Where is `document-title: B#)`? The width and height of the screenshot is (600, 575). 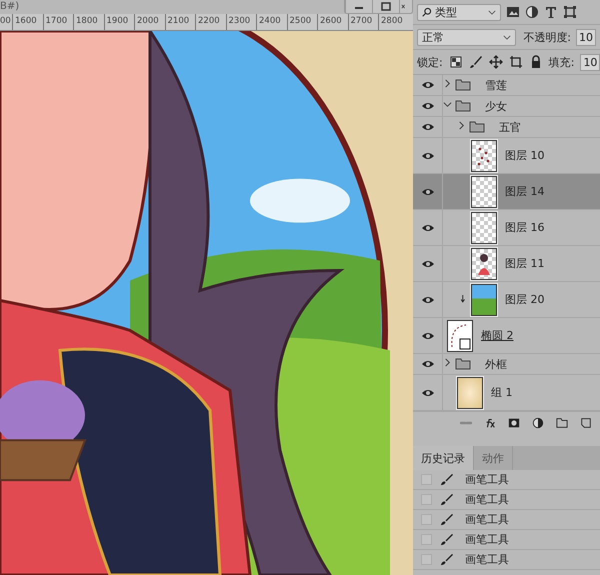 document-title: B#) is located at coordinates (10, 6).